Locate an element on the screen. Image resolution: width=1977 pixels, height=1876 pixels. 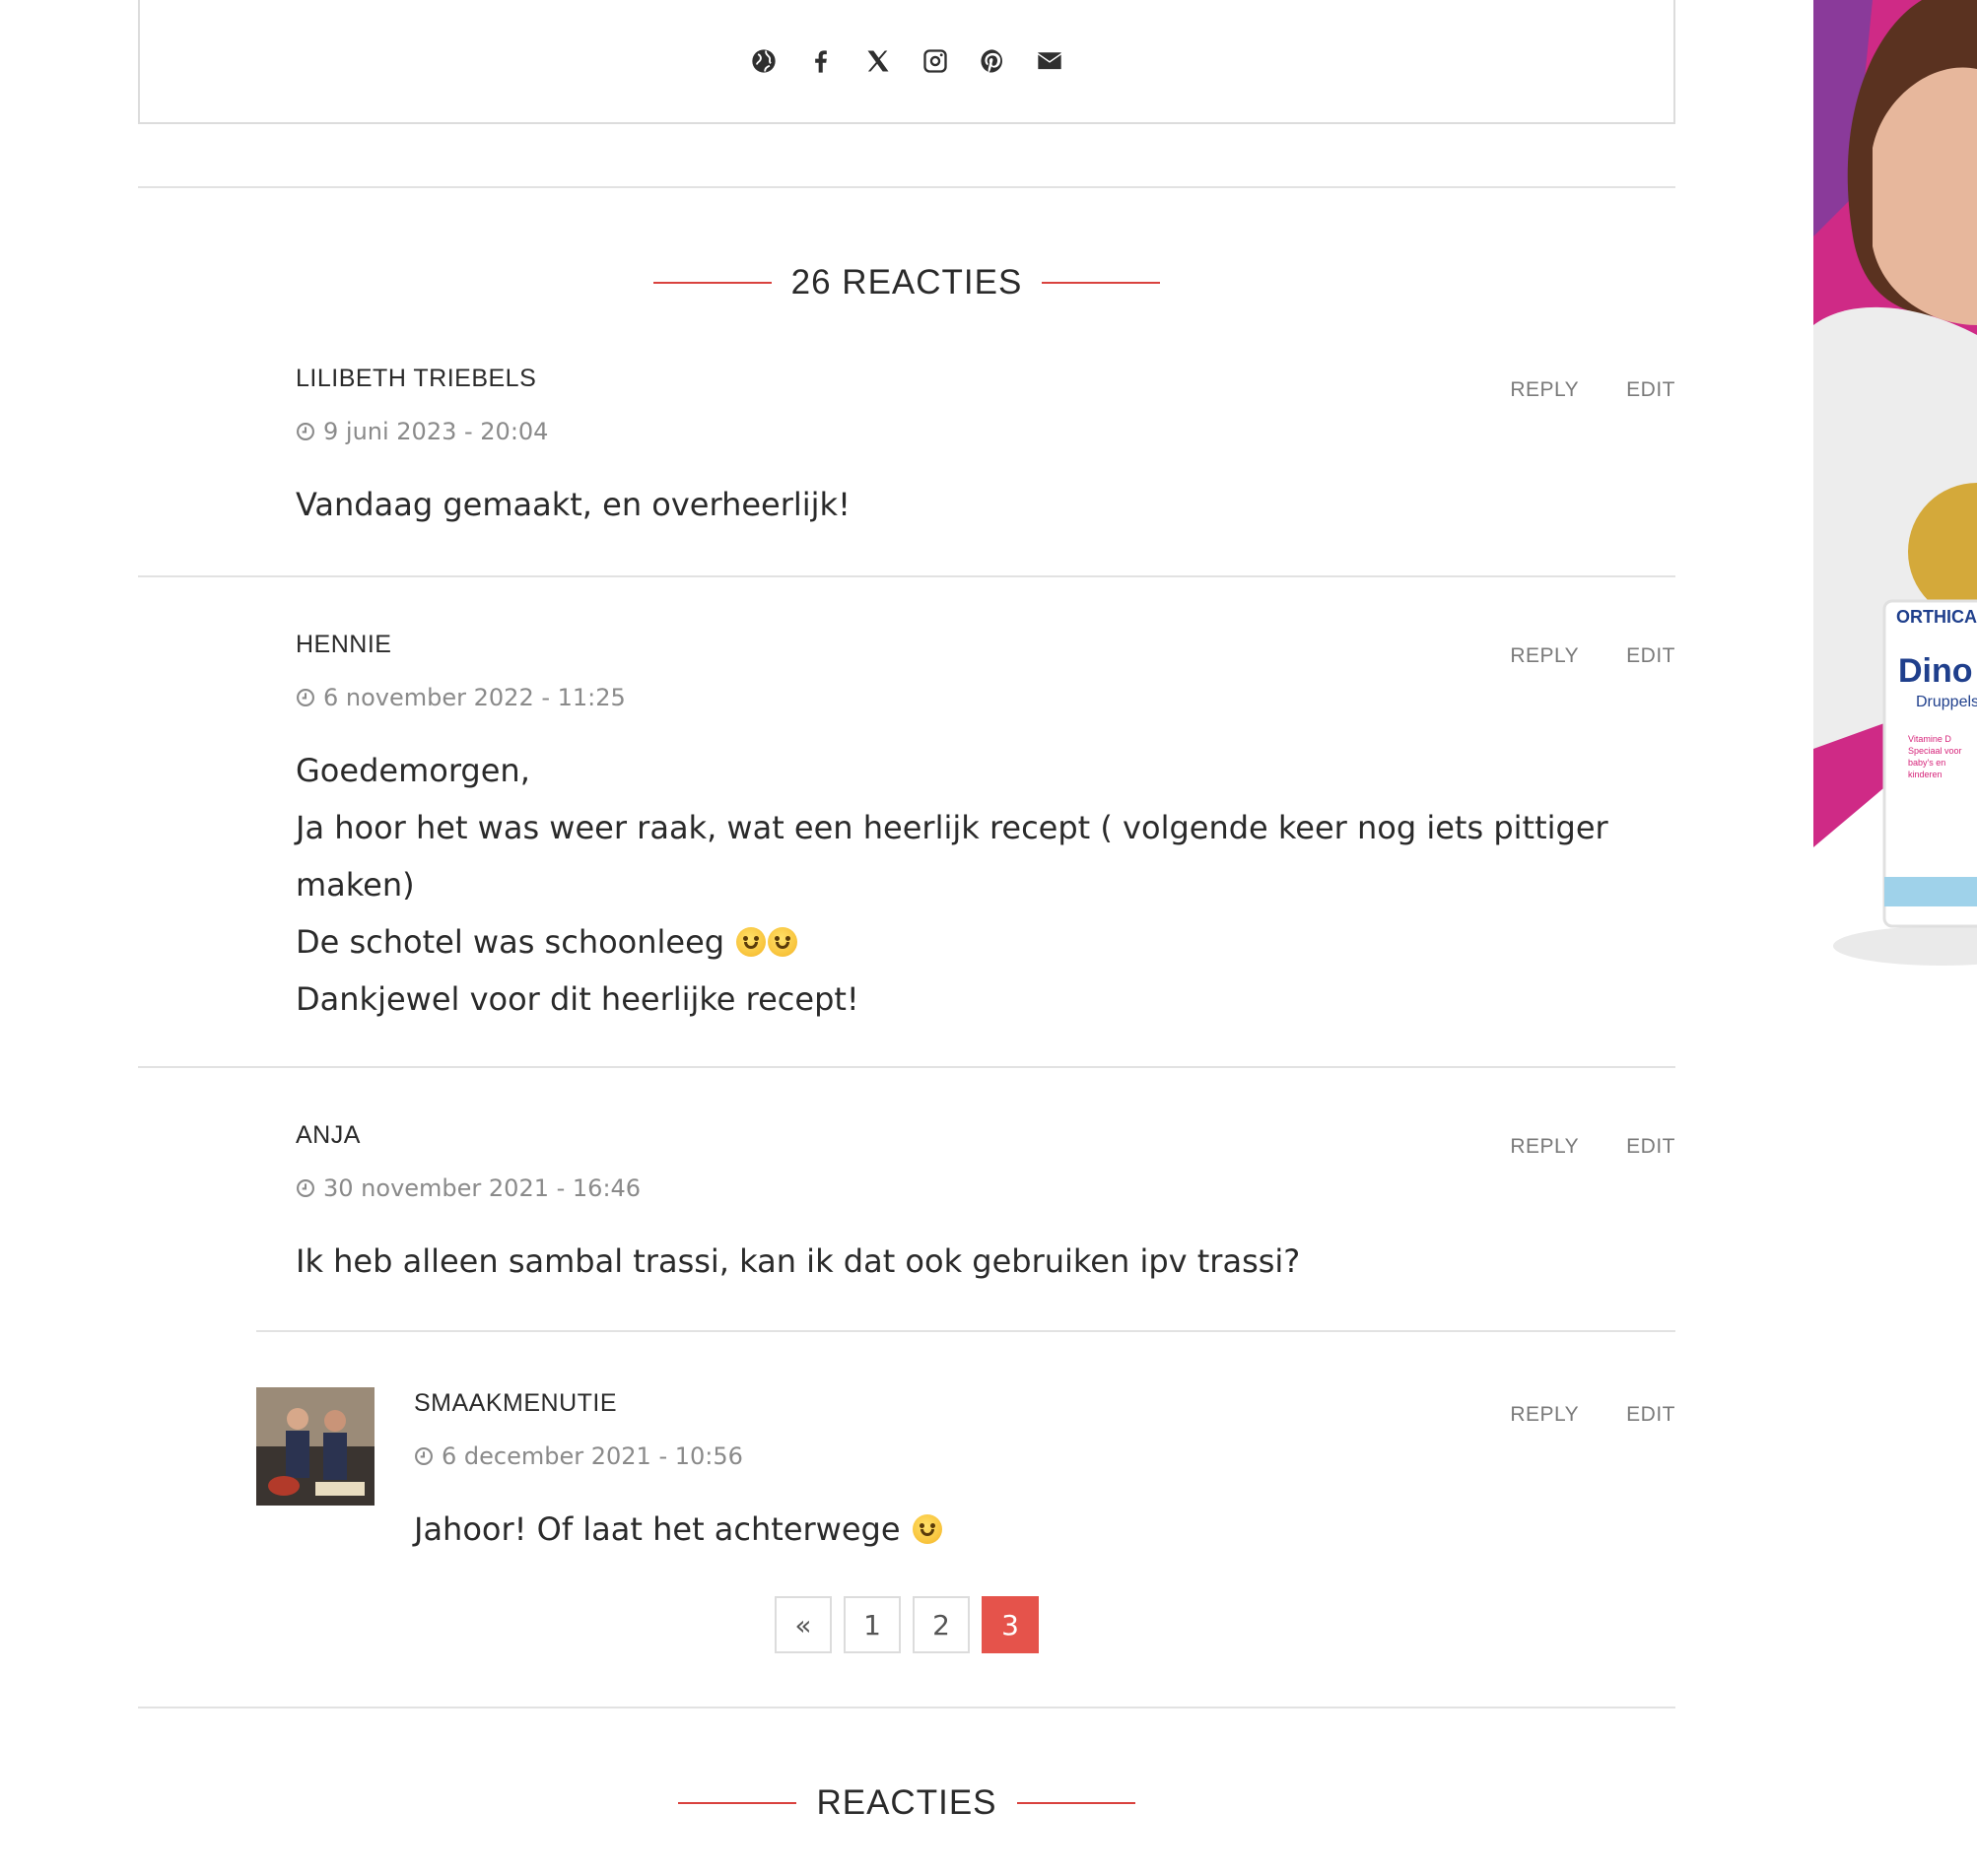
comment-date-text: 9 juni 2023 - 20:04 is located at coordinates (436, 432).